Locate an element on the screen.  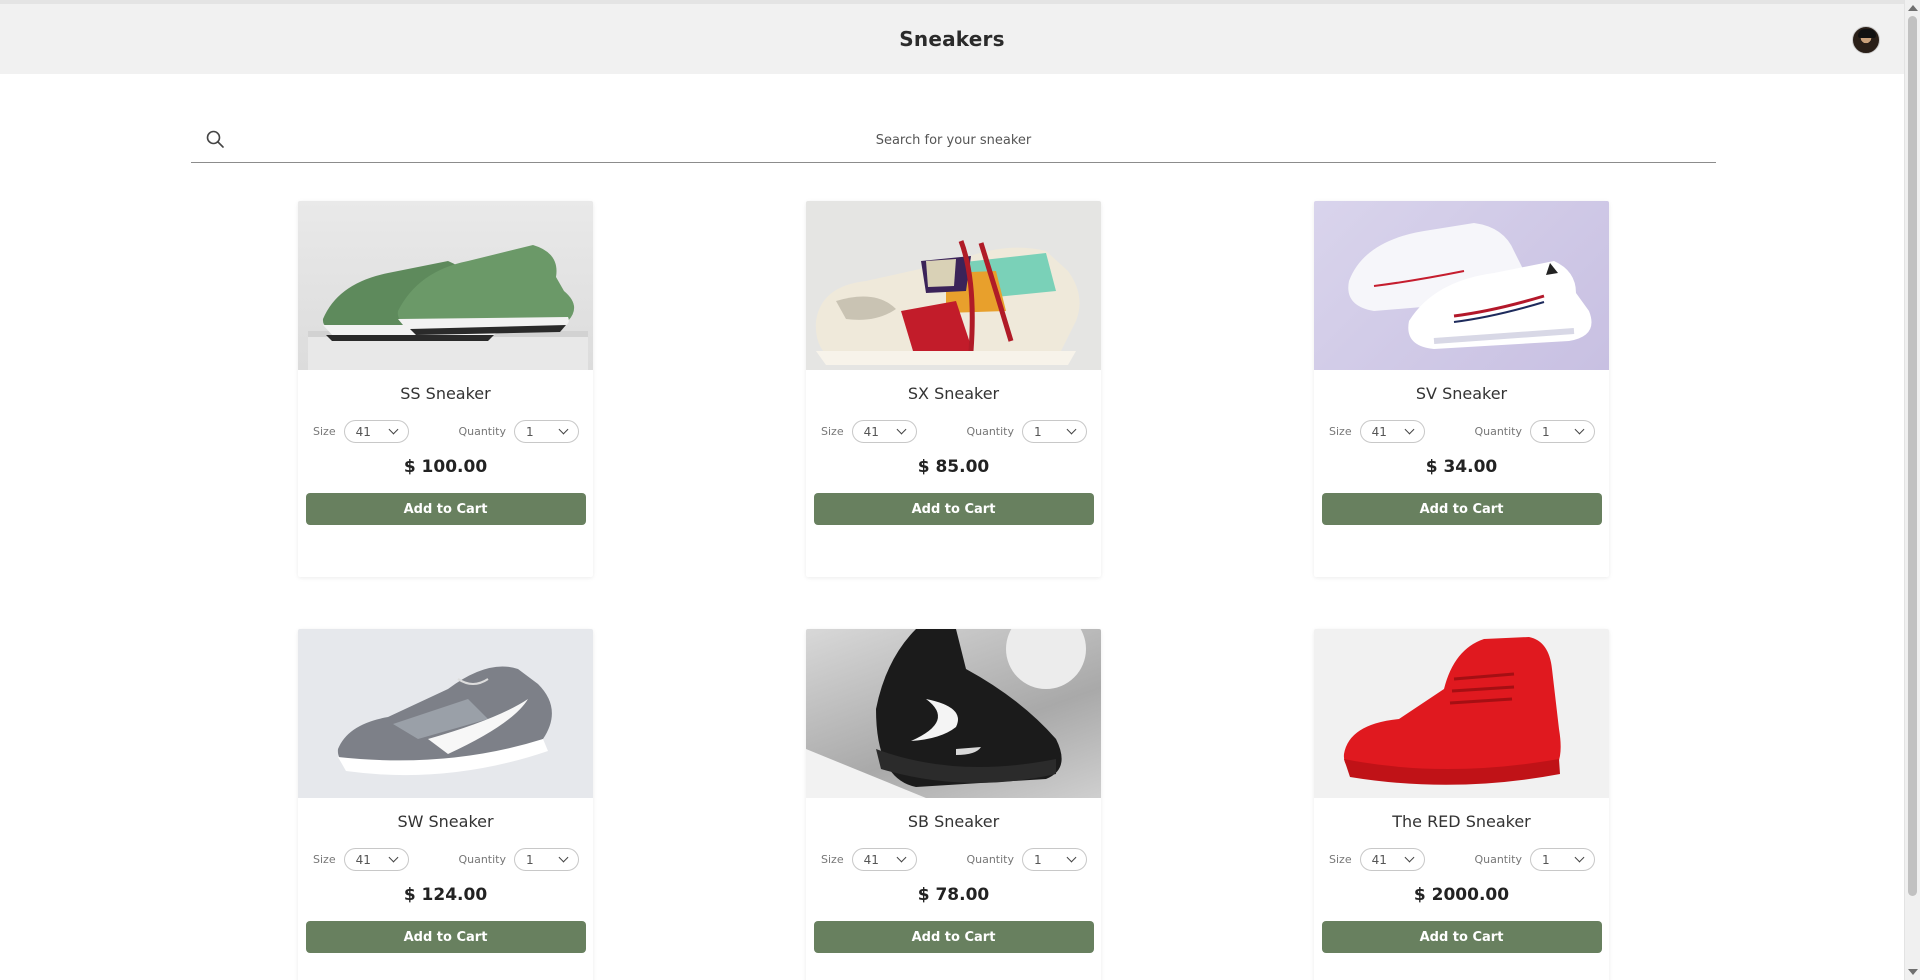
scrollbar-thumb is located at coordinates (1912, 456).